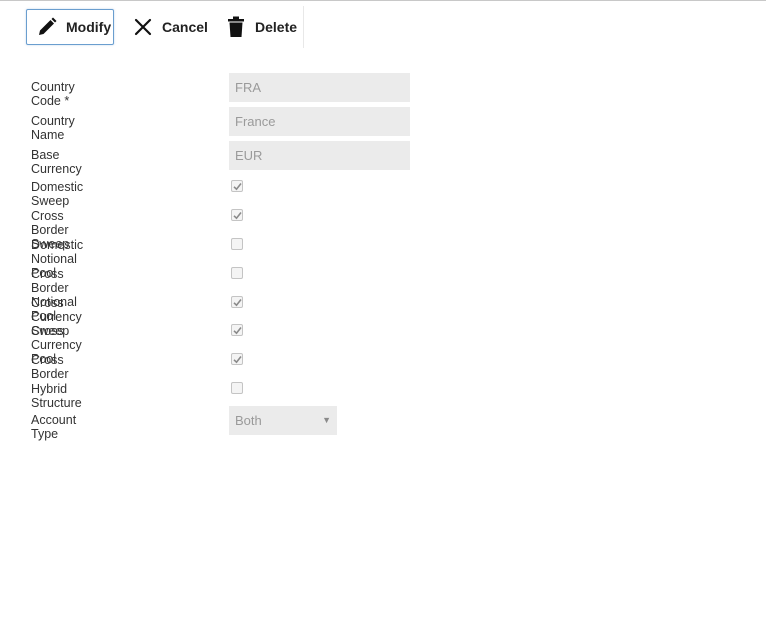 The width and height of the screenshot is (766, 618). Describe the element at coordinates (143, 27) in the screenshot. I see `close-icon` at that location.